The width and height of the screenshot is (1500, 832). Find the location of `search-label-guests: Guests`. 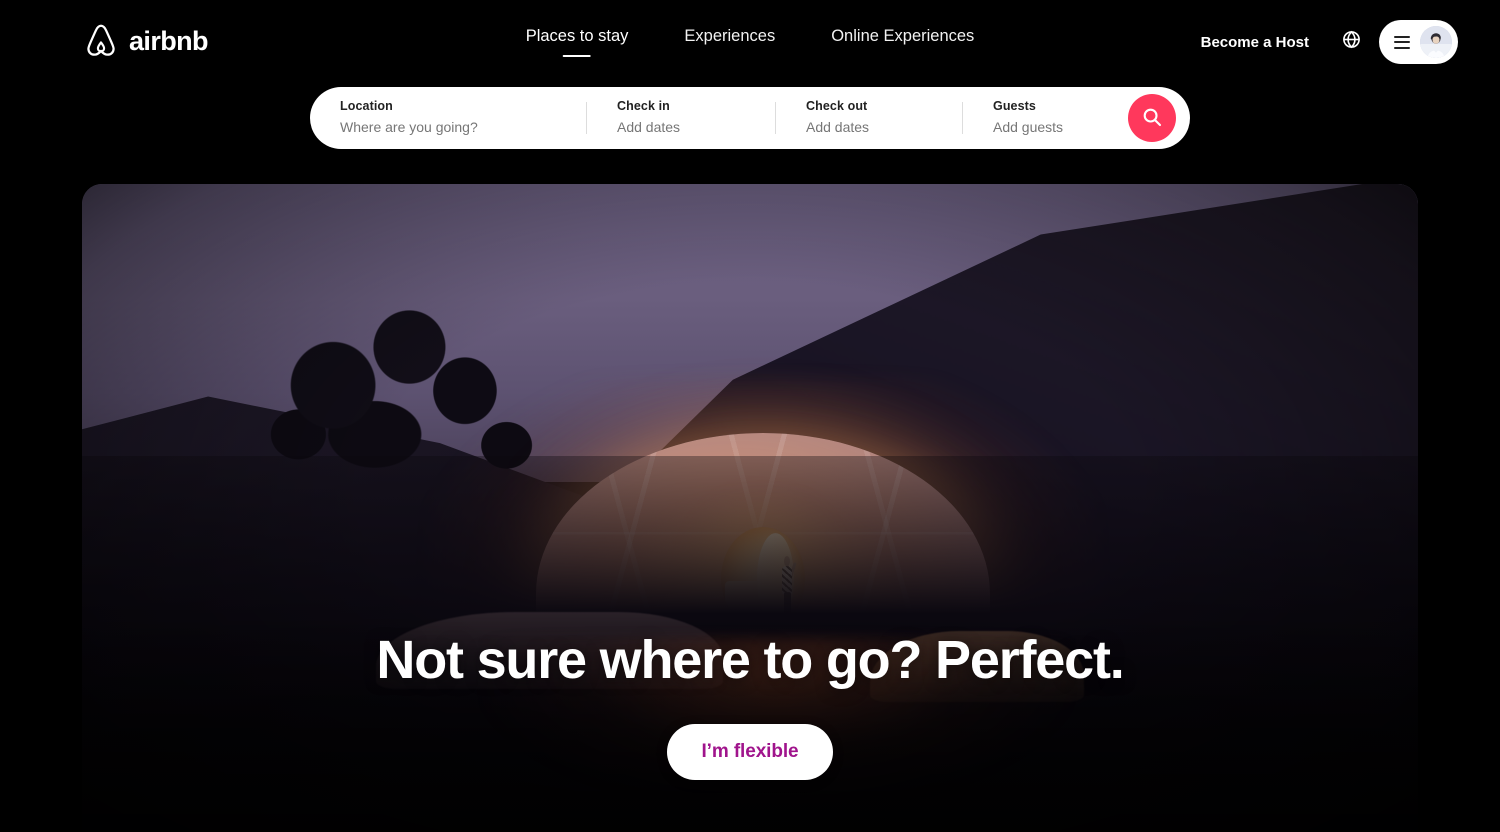

search-label-guests: Guests is located at coordinates (1014, 106).